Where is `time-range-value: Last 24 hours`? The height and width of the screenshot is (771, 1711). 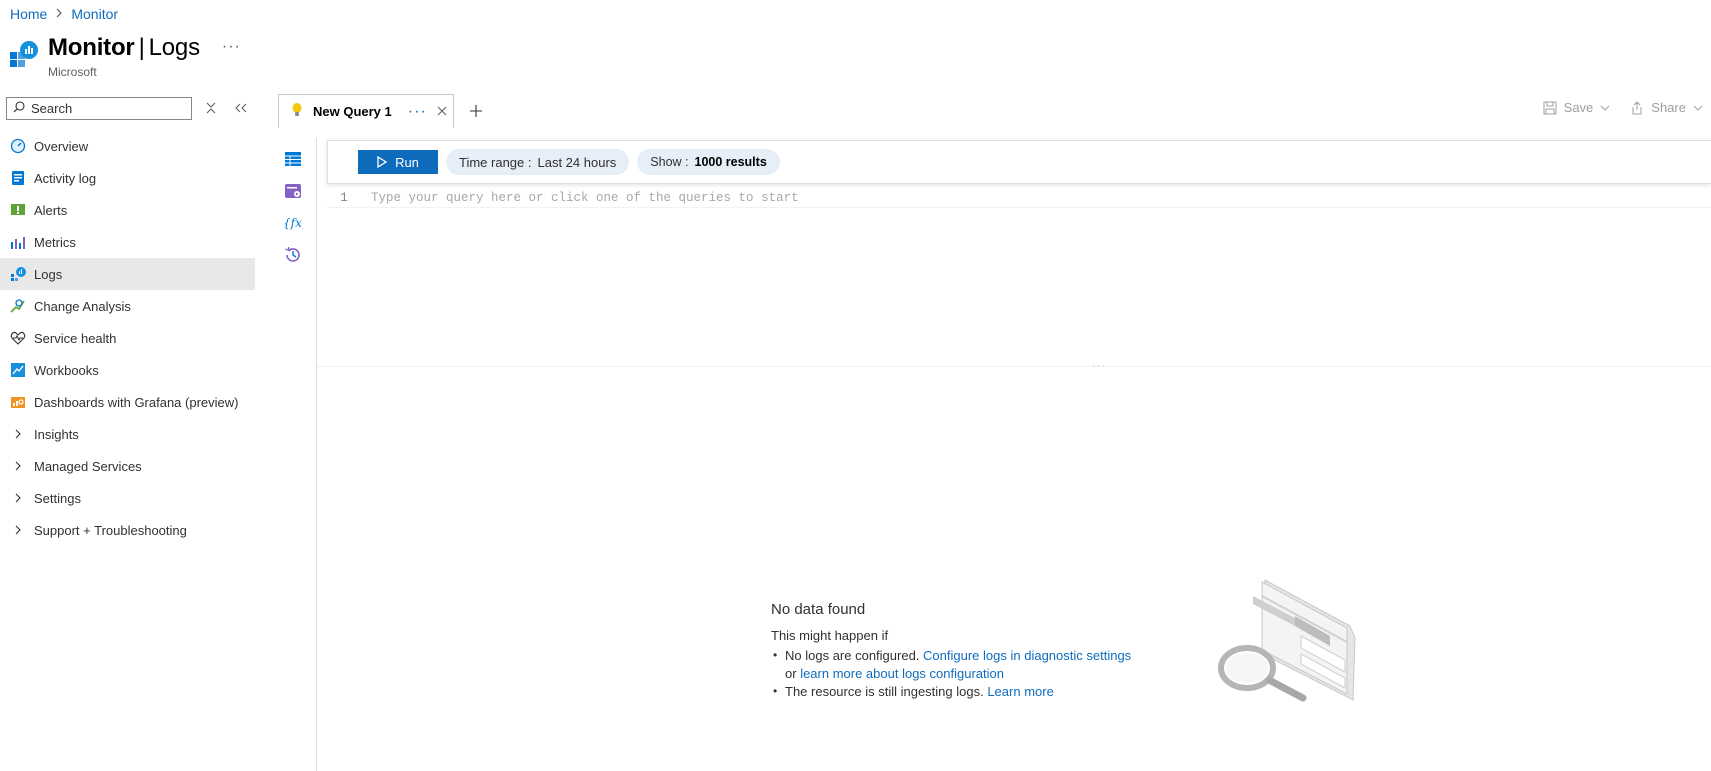
time-range-value: Last 24 hours is located at coordinates (577, 162).